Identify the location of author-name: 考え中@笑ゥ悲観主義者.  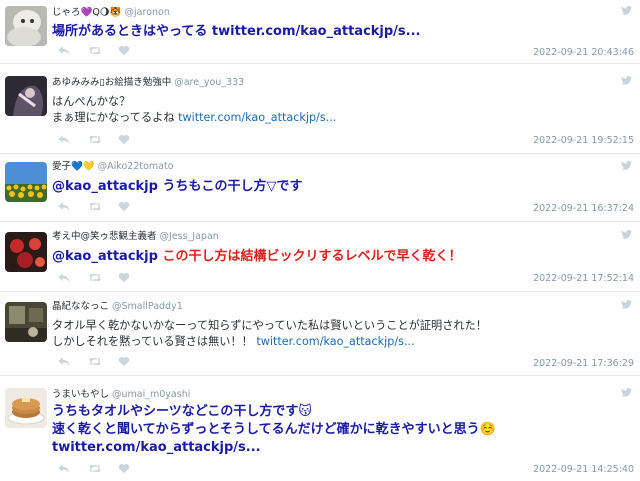
(104, 236).